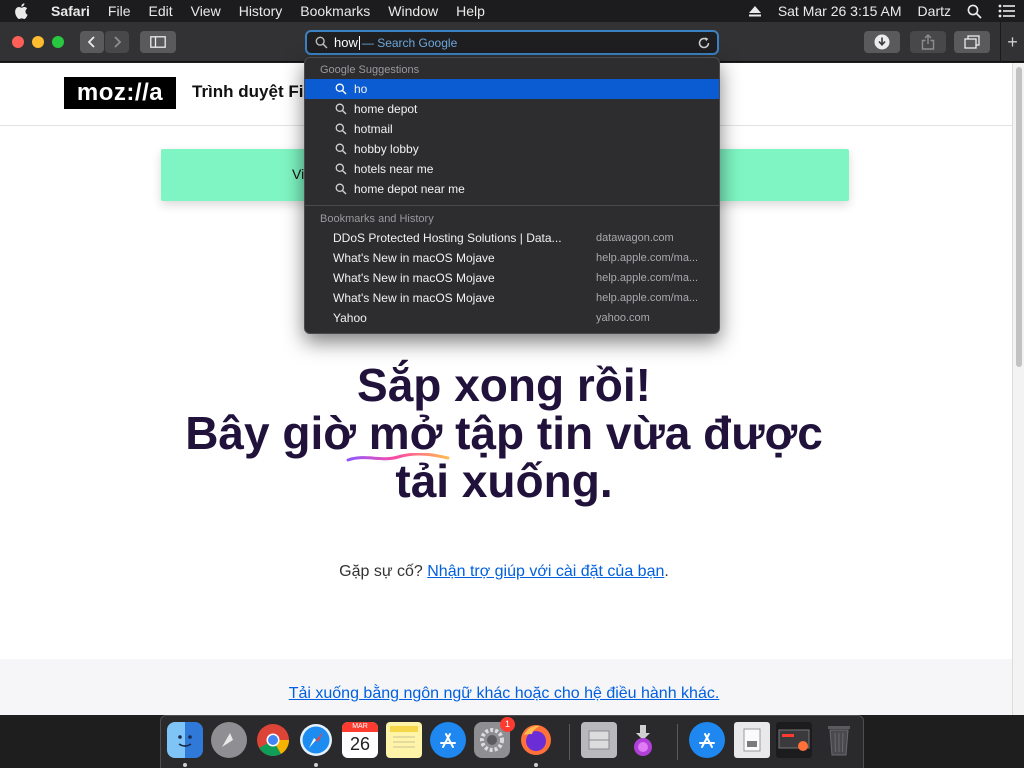 The height and width of the screenshot is (768, 1024). What do you see at coordinates (599, 740) in the screenshot?
I see `disk-utility-icon` at bounding box center [599, 740].